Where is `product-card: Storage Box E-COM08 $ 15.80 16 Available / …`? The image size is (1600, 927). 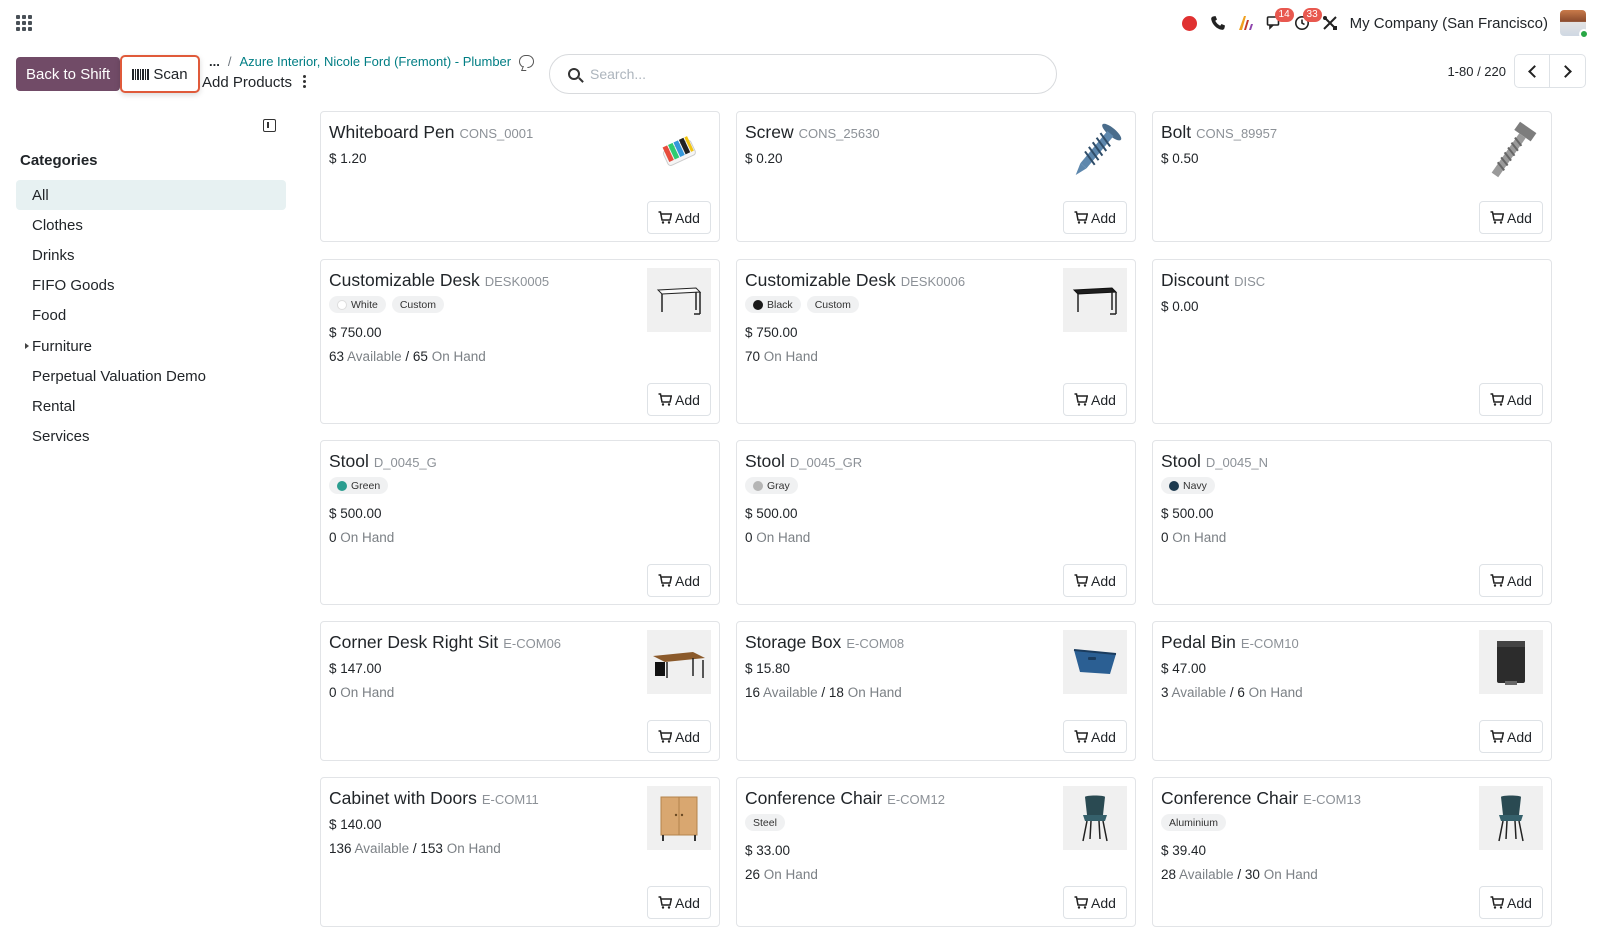
product-card: Storage Box E-COM08 $ 15.80 16 Available / … is located at coordinates (936, 691).